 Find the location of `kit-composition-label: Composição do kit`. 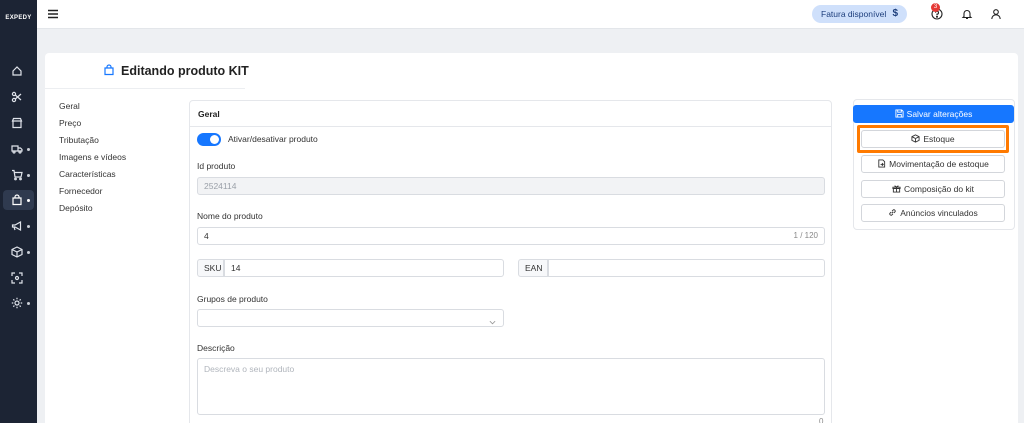

kit-composition-label: Composição do kit is located at coordinates (939, 189).